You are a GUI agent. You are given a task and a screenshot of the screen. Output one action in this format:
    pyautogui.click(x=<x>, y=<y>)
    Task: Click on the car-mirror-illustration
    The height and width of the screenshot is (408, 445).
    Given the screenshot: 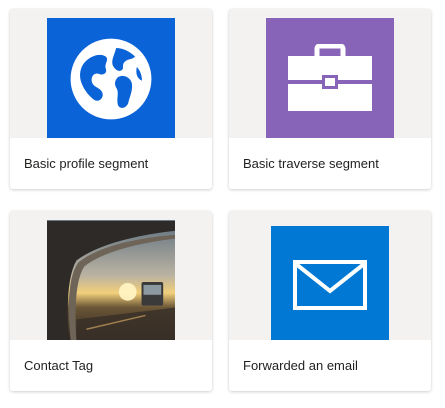 What is the action you would take?
    pyautogui.click(x=111, y=281)
    